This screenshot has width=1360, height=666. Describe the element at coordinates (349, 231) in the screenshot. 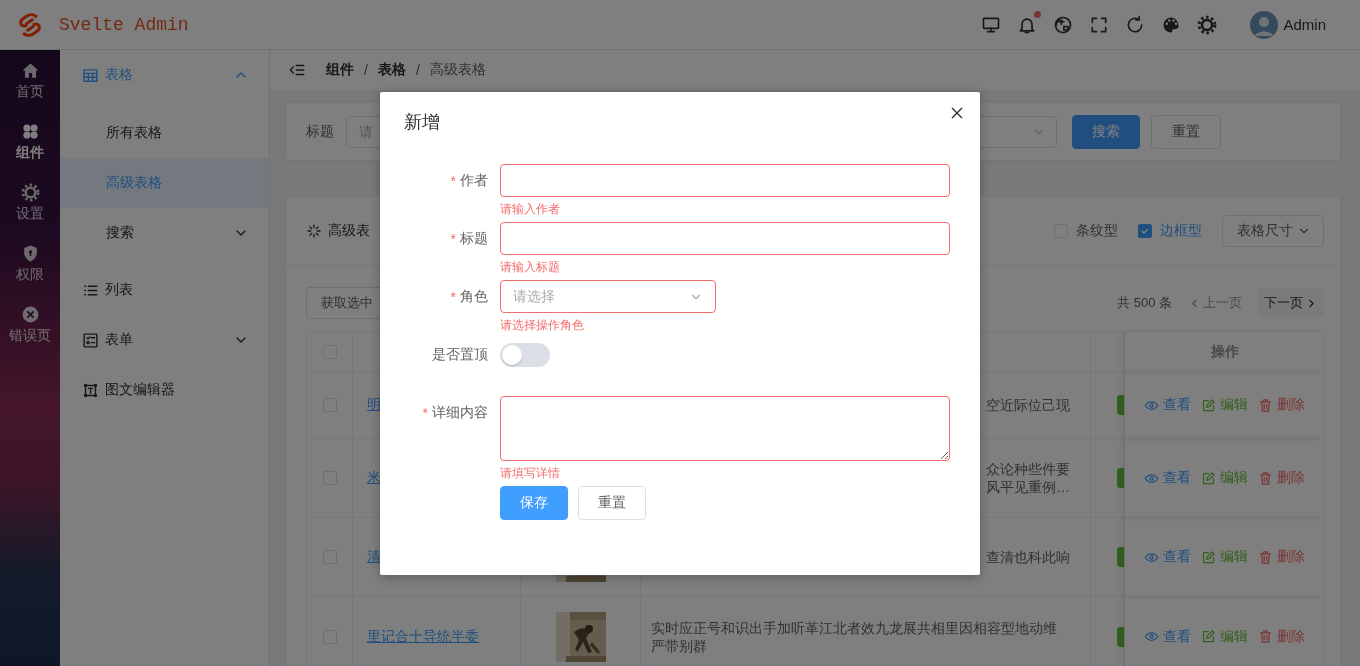

I see `card-title: 高级表` at that location.